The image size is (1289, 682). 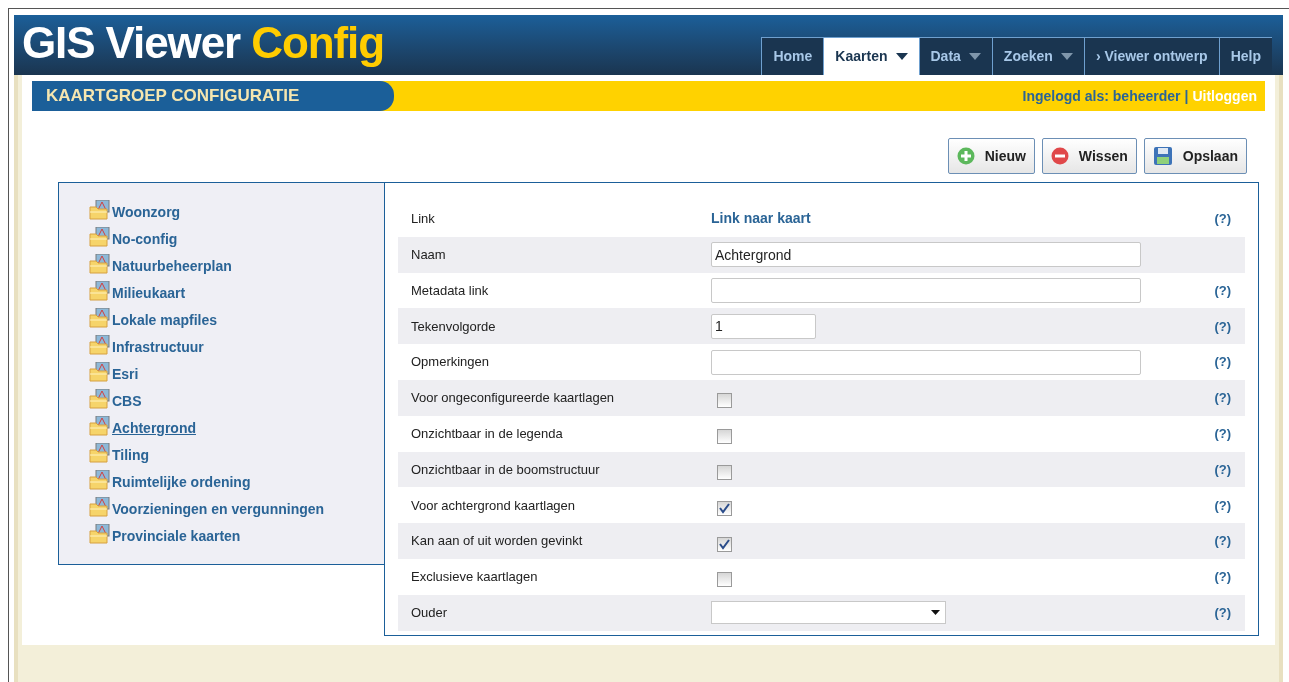 What do you see at coordinates (1089, 156) in the screenshot?
I see `delete-button: Wissen` at bounding box center [1089, 156].